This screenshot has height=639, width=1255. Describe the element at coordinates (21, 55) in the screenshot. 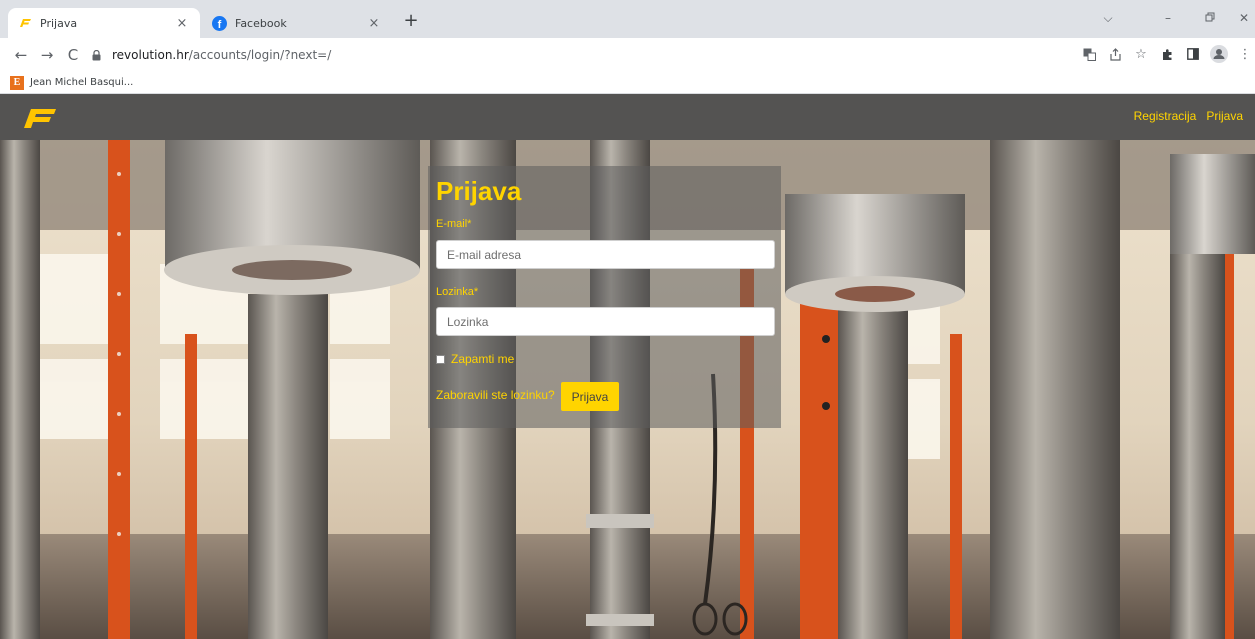

I see `back-icon: ←` at that location.